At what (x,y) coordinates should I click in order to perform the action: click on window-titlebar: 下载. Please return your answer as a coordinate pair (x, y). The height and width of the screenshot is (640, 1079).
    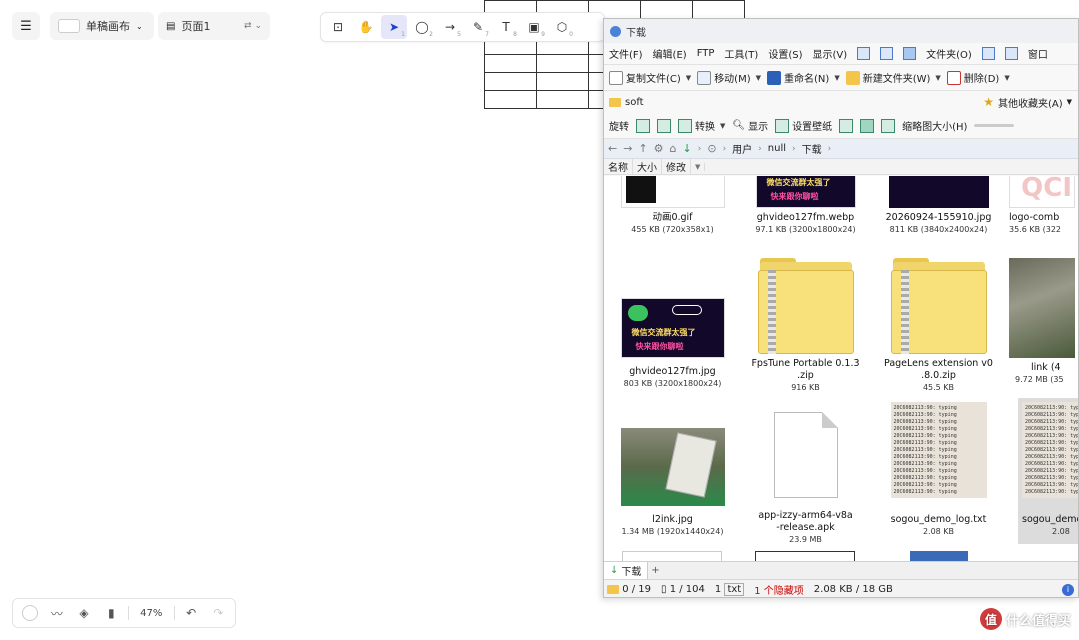
    Looking at the image, I should click on (841, 31).